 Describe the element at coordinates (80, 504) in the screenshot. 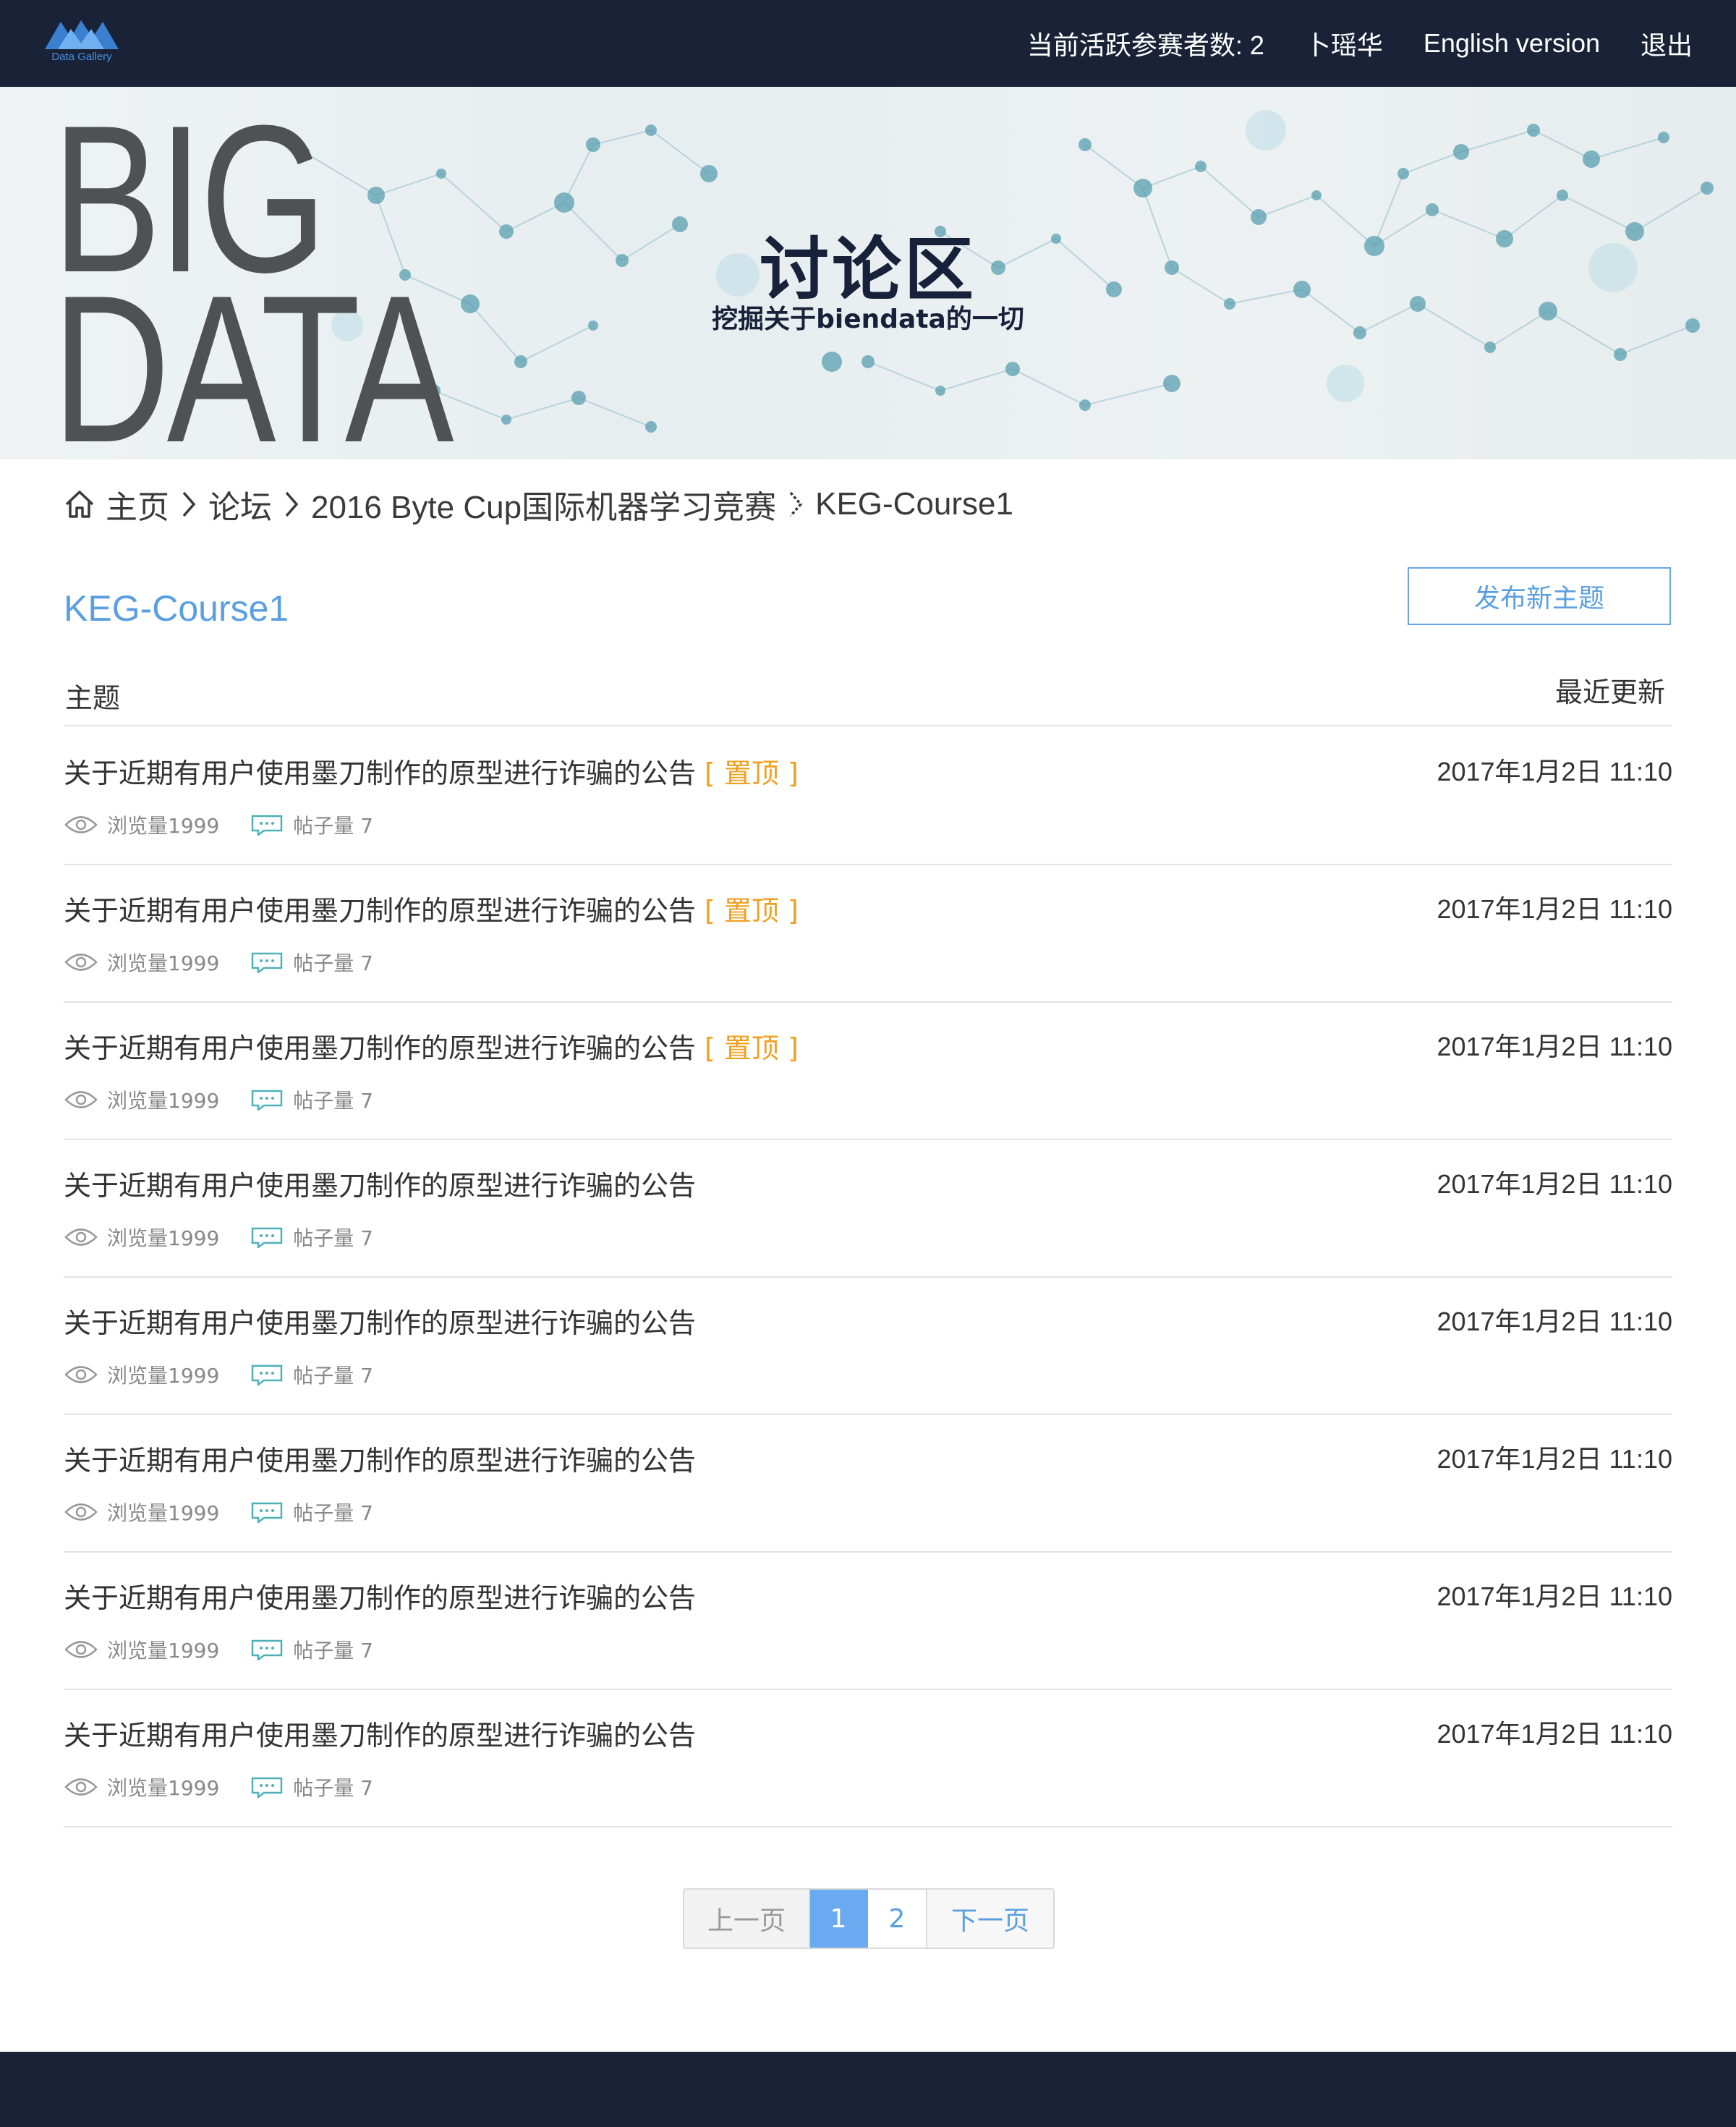

I see `home-icon` at that location.